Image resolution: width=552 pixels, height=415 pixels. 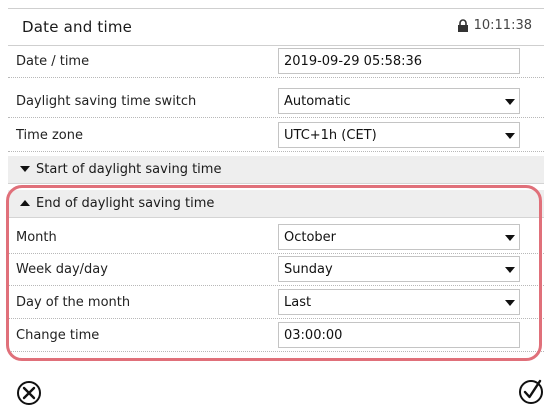 I want to click on cancel-circle-x-icon, so click(x=29, y=393).